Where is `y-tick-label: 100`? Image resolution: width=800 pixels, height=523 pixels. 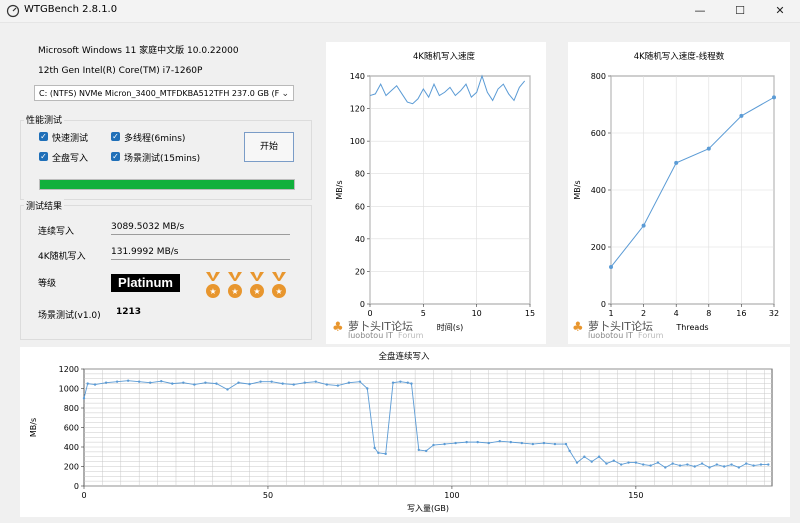 y-tick-label: 100 is located at coordinates (357, 141).